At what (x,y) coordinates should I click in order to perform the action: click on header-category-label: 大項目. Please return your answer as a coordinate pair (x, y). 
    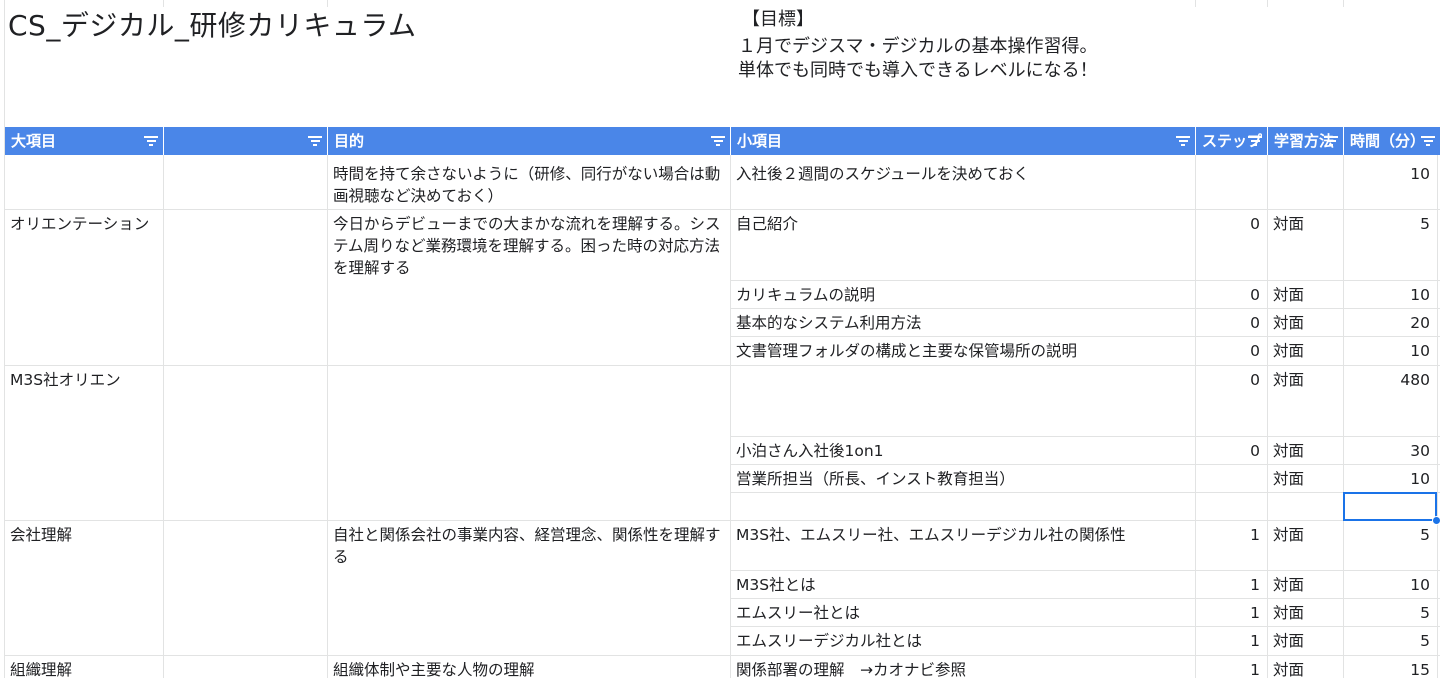
    Looking at the image, I should click on (34, 141).